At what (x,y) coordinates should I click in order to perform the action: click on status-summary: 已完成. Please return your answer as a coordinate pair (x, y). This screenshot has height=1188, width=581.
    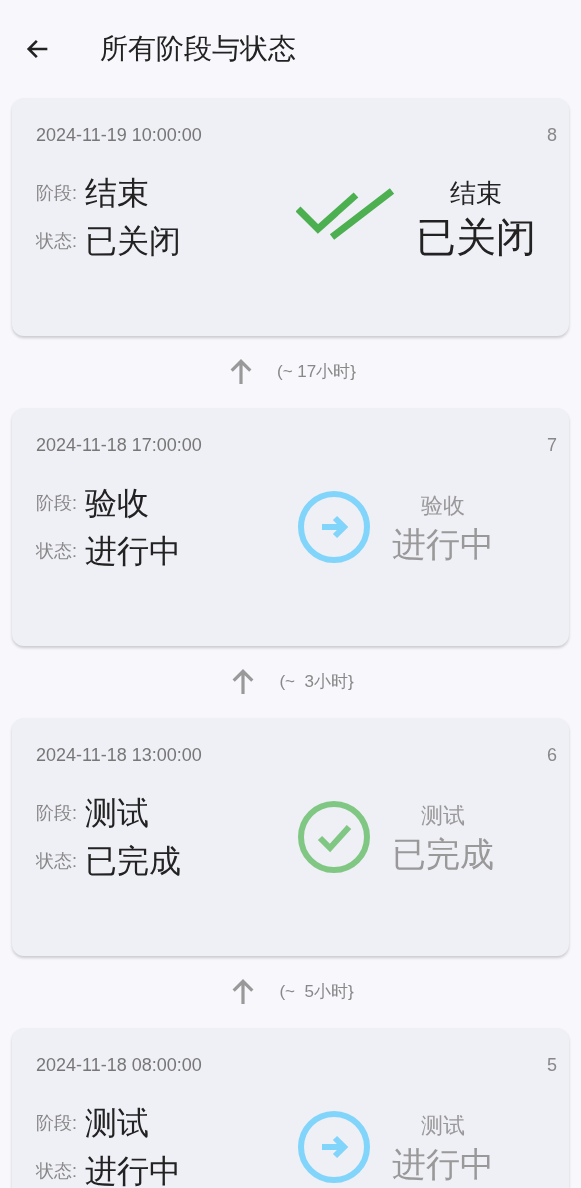
    Looking at the image, I should click on (443, 854).